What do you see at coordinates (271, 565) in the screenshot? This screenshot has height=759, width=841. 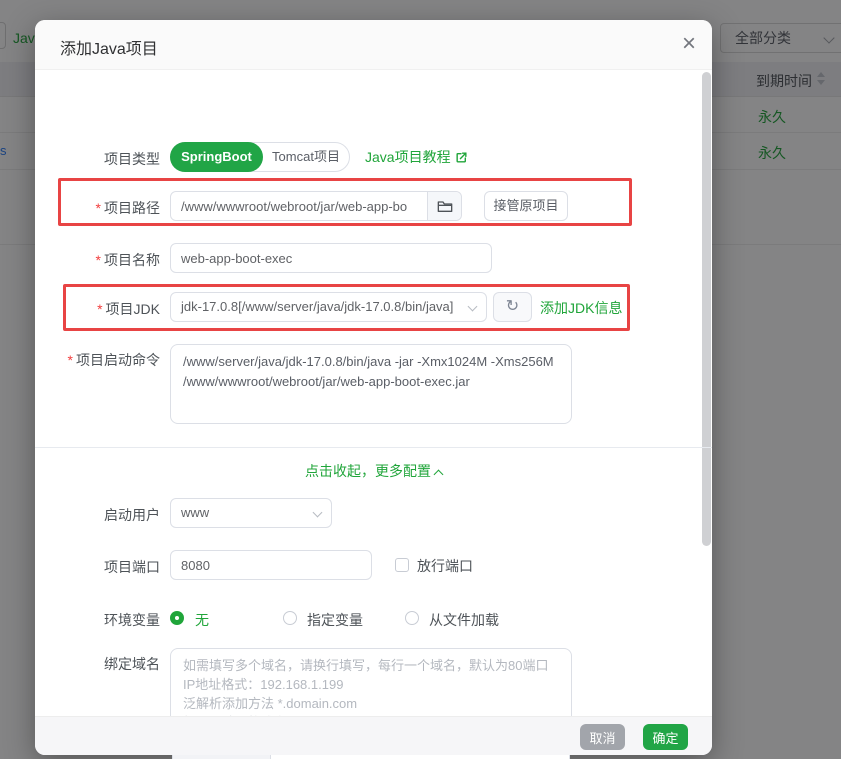 I see `project-port-input` at bounding box center [271, 565].